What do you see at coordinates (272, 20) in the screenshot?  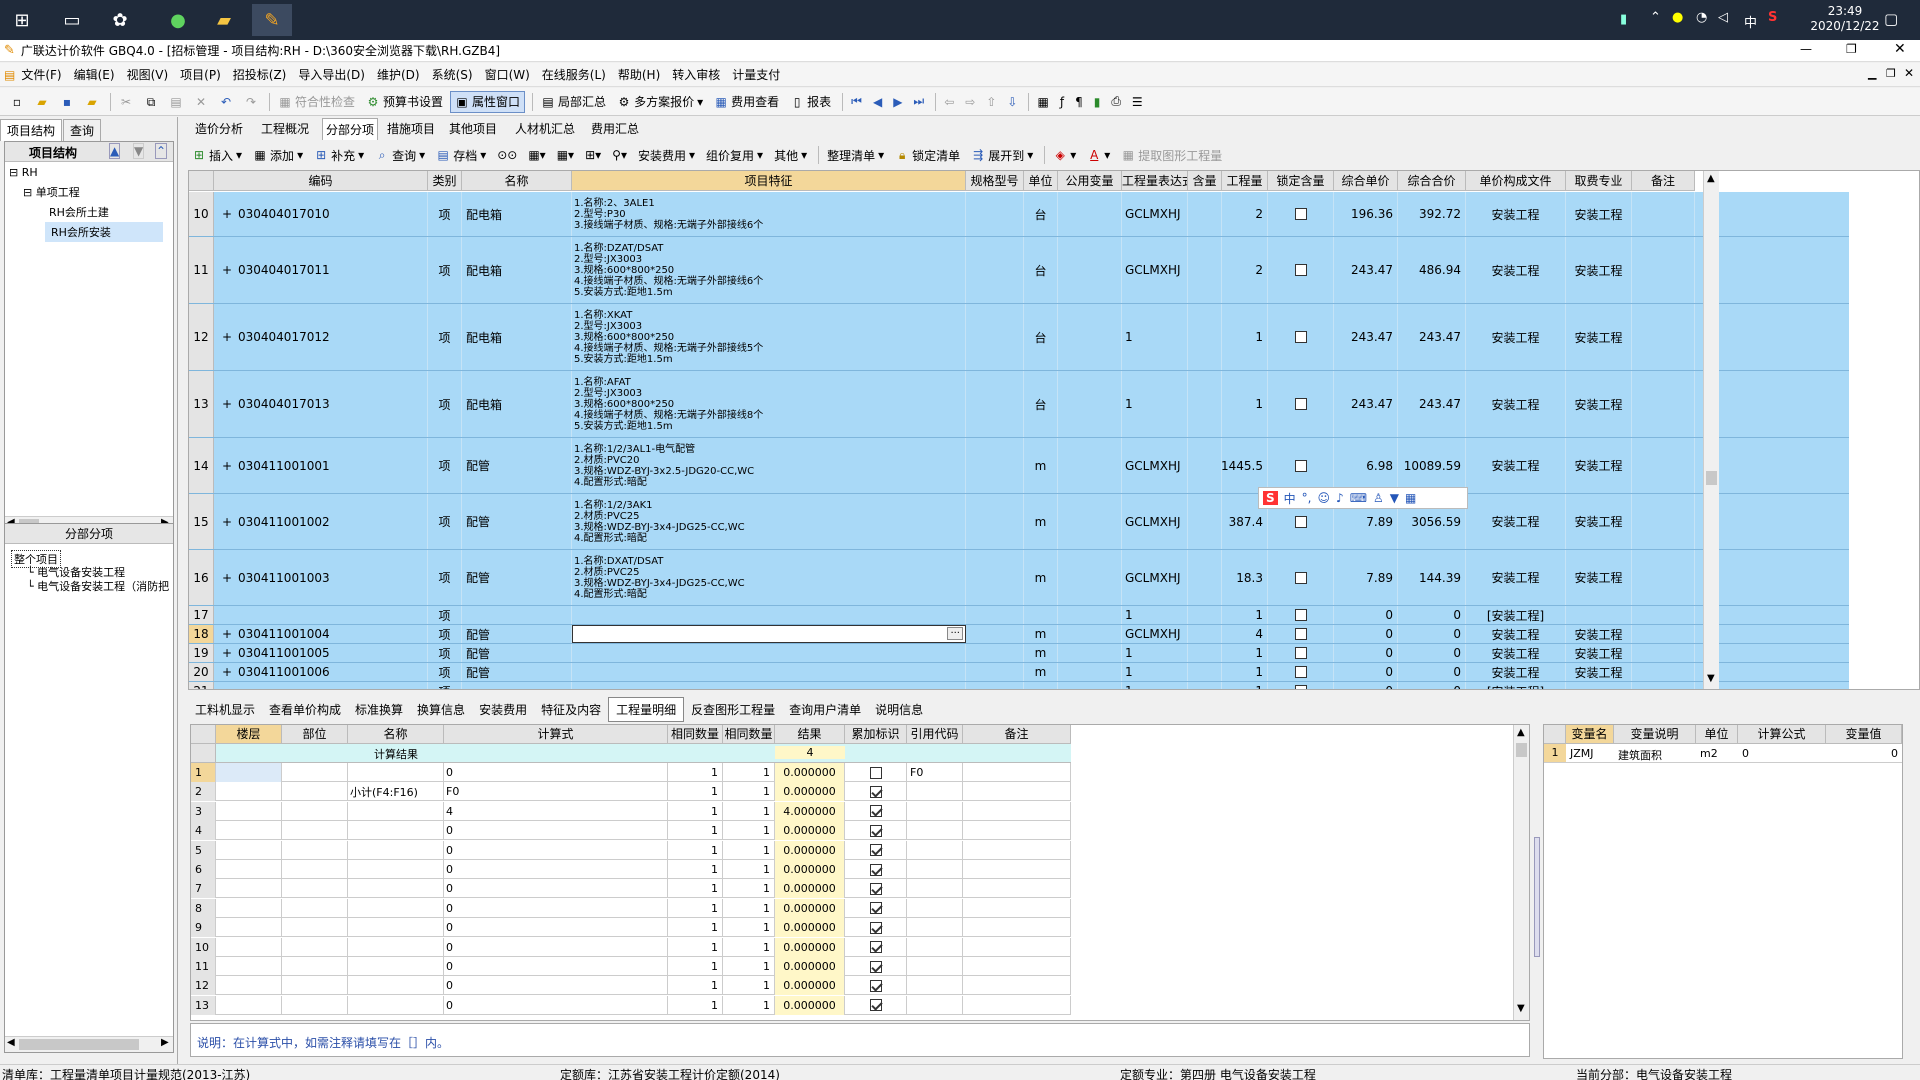 I see `gbq-app-icon: ✎` at bounding box center [272, 20].